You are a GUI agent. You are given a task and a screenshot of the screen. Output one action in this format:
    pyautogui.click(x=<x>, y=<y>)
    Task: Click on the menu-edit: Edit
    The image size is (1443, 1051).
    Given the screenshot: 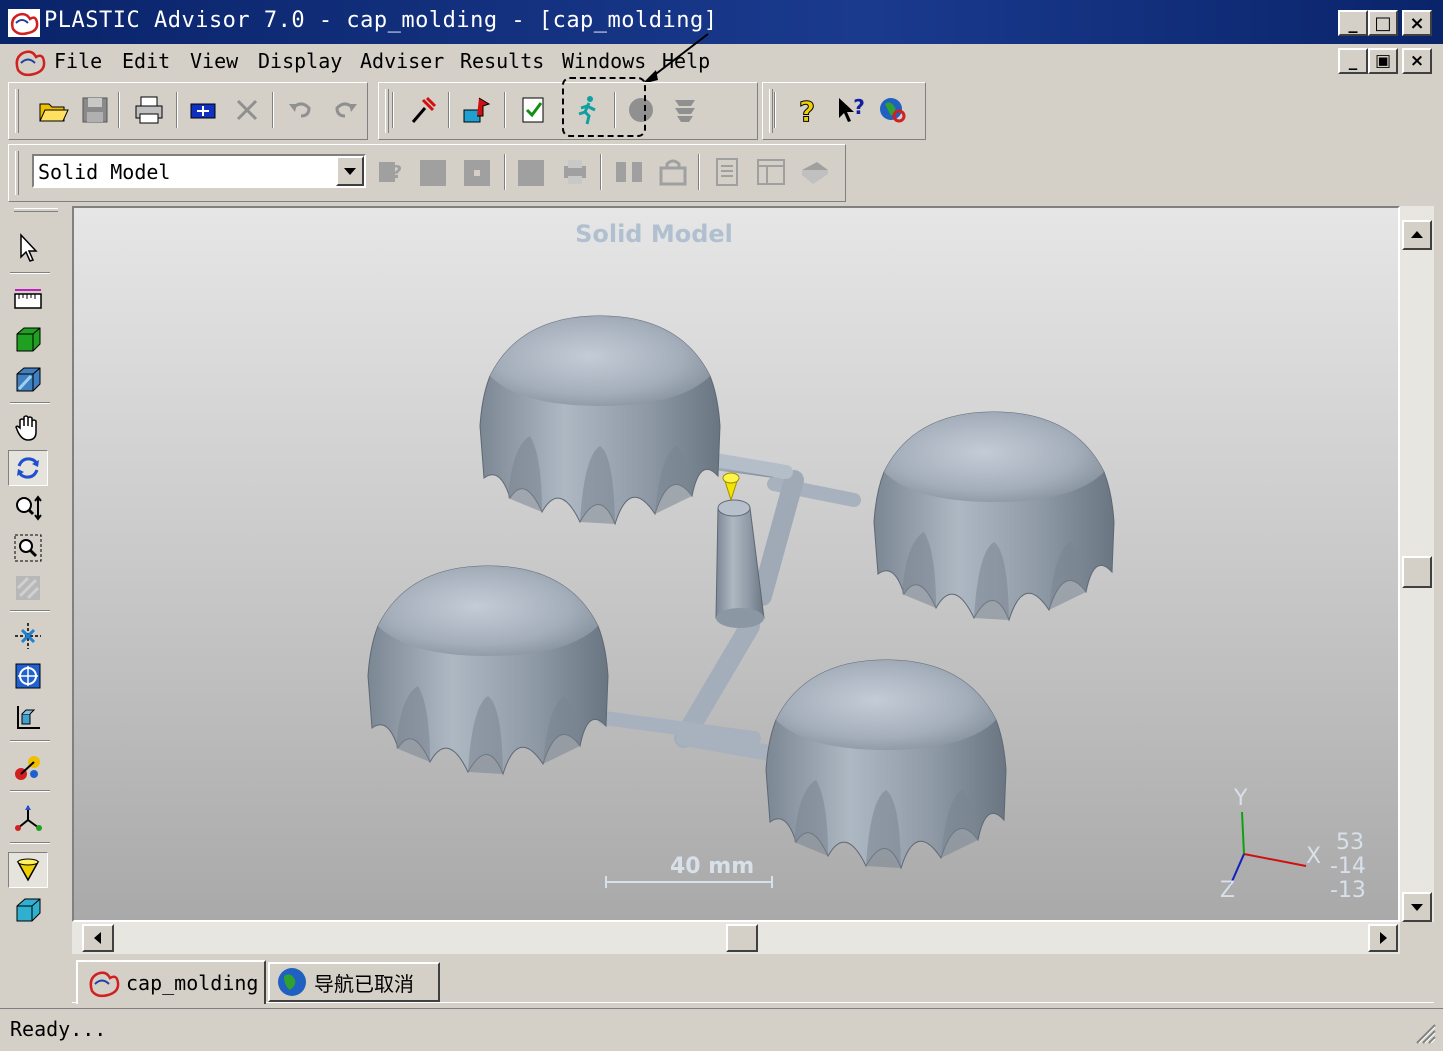 What is the action you would take?
    pyautogui.click(x=146, y=61)
    